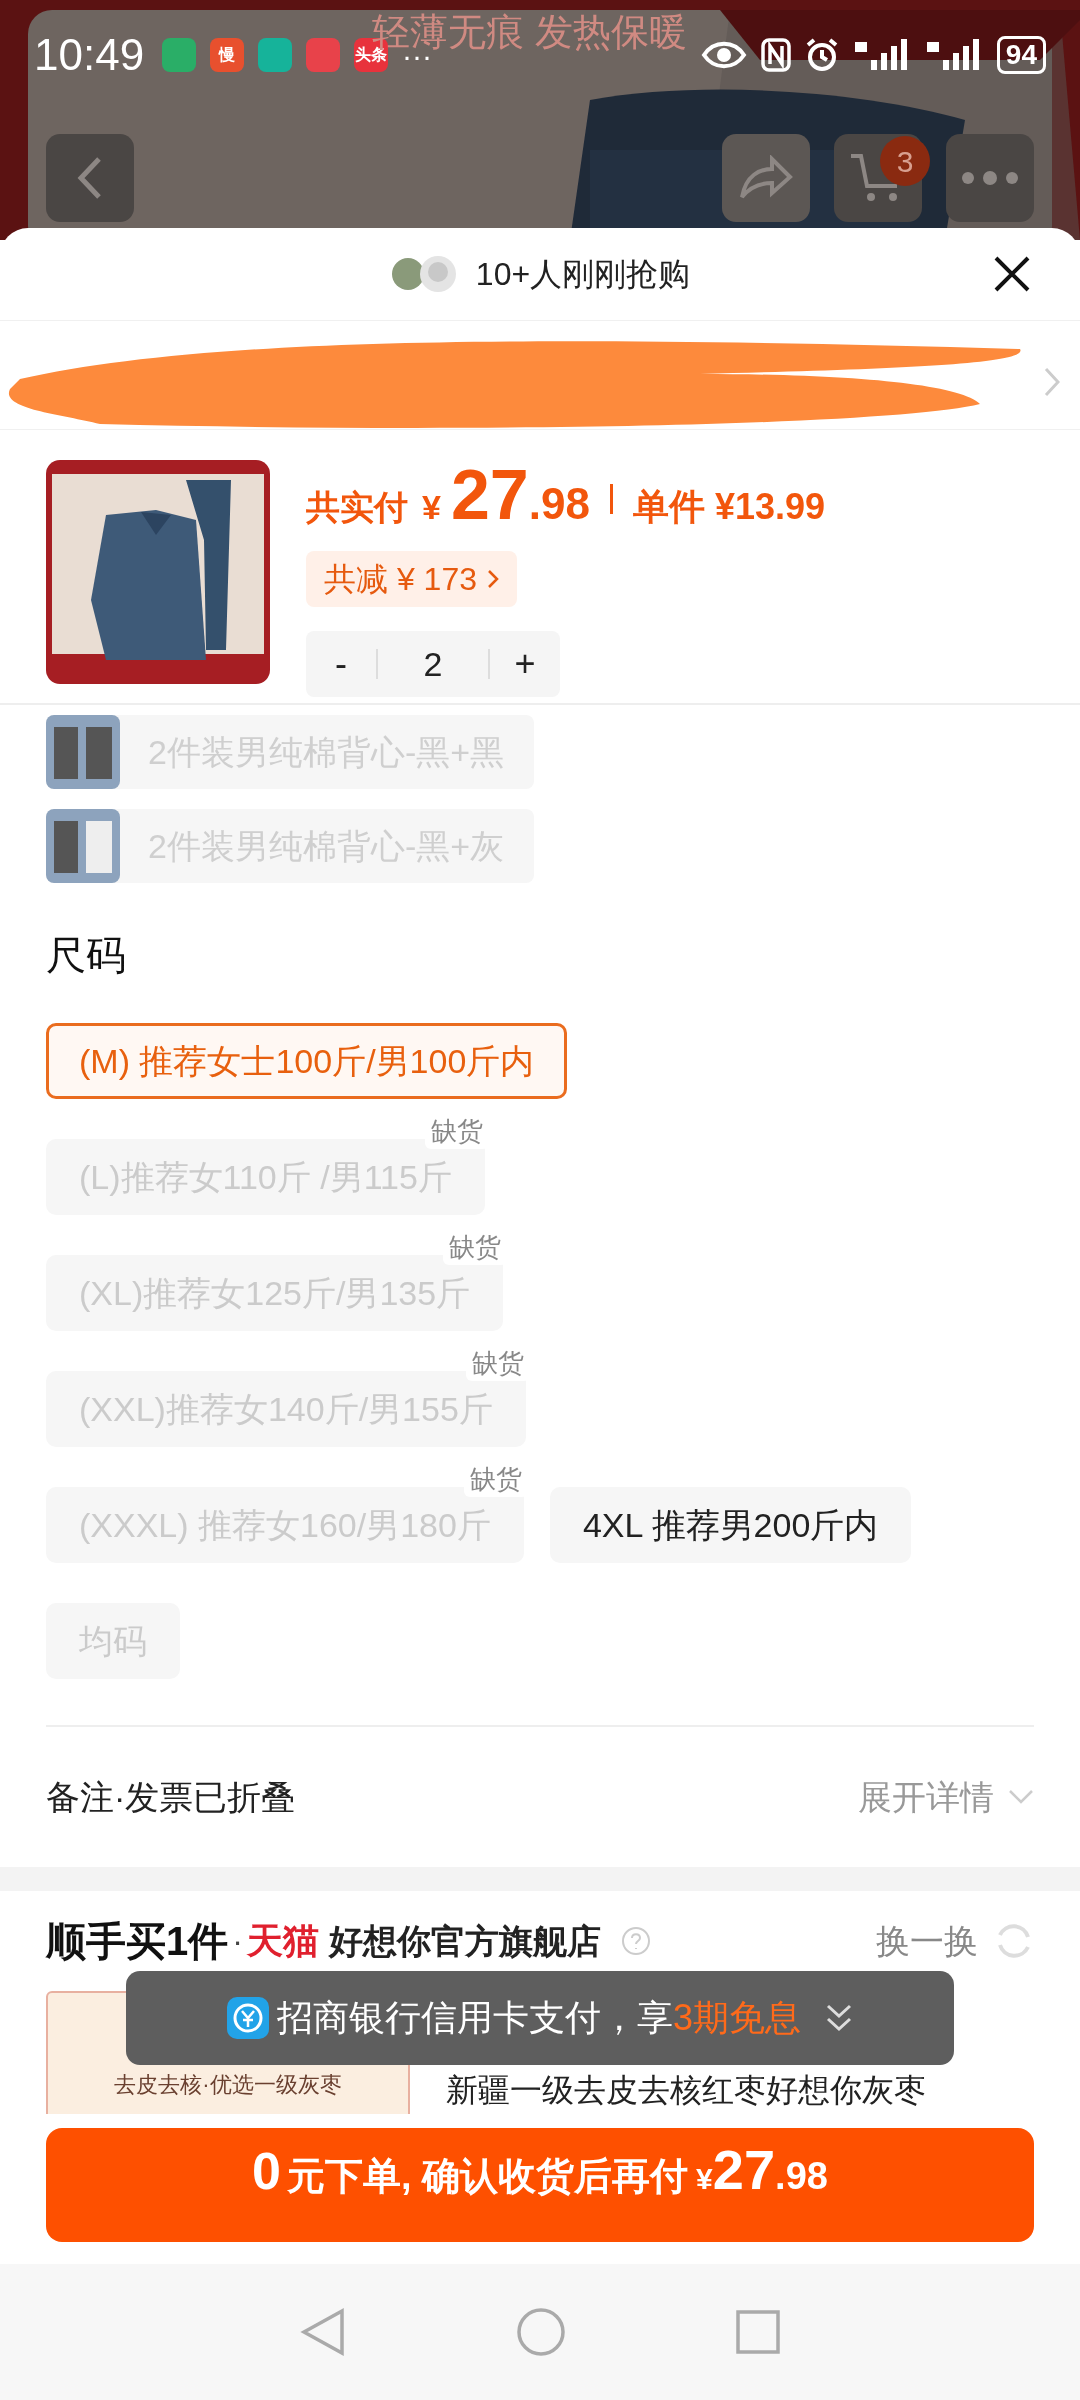 The image size is (1080, 2400). I want to click on currency-symbol: ¥, so click(431, 507).